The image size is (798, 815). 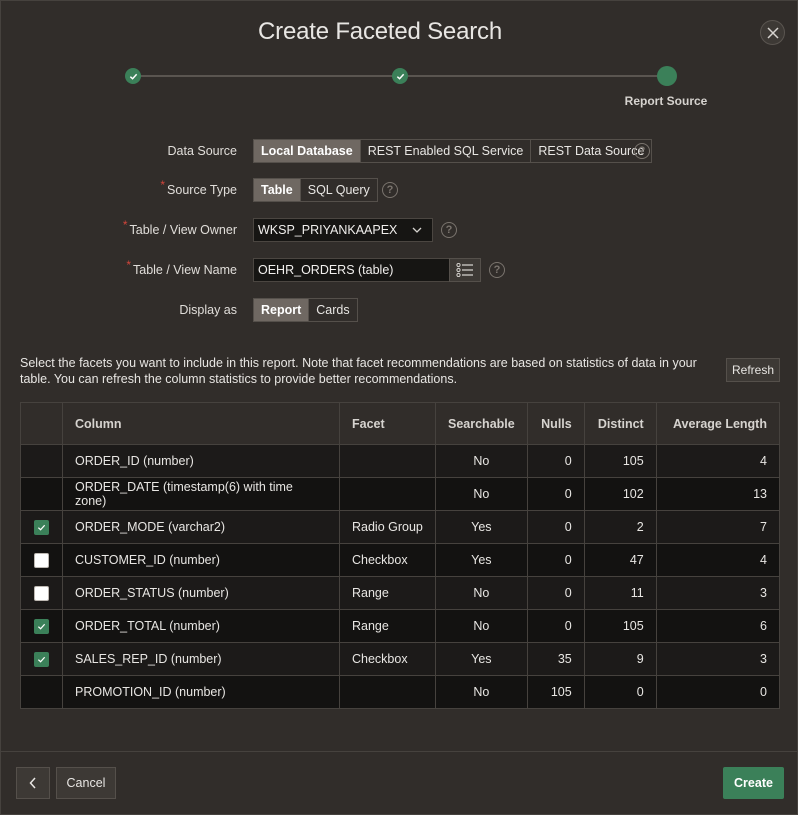 What do you see at coordinates (446, 151) in the screenshot?
I see `data-source-rest-enabled-sql: REST Enabled SQL Service` at bounding box center [446, 151].